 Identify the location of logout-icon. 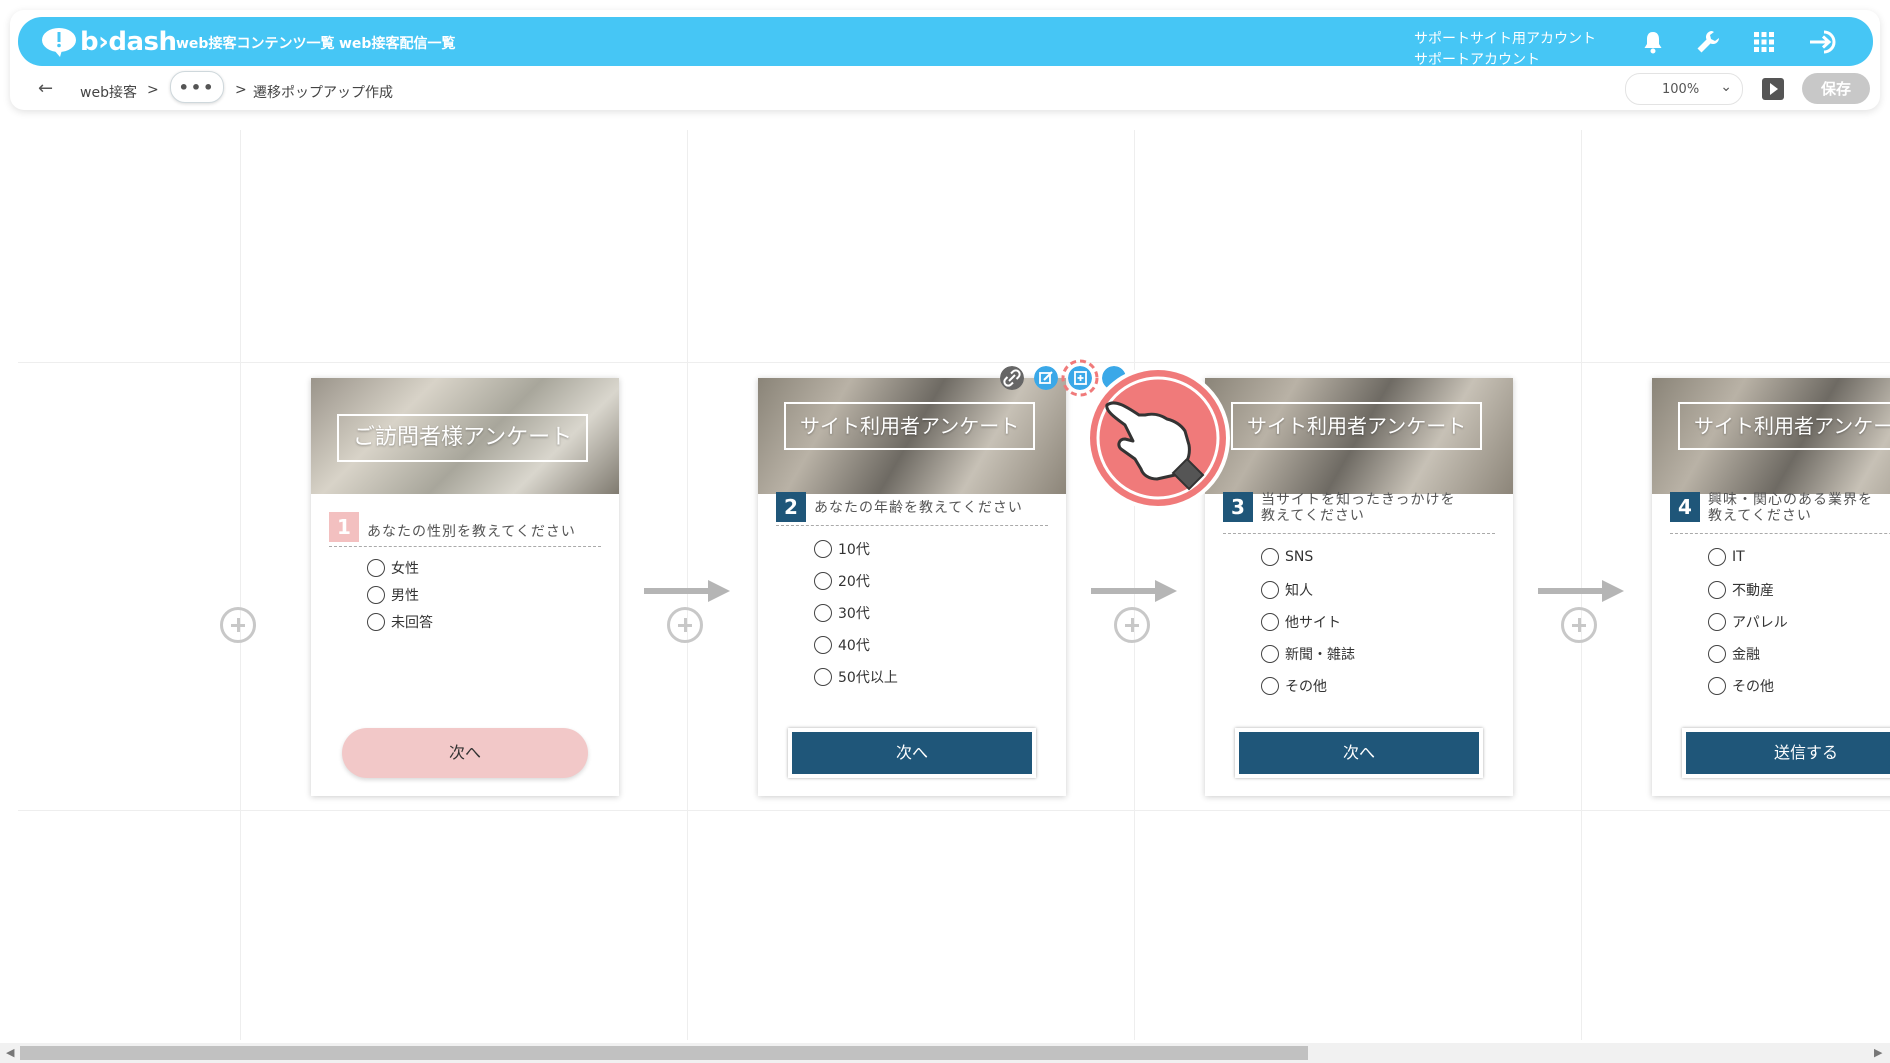
(1824, 42).